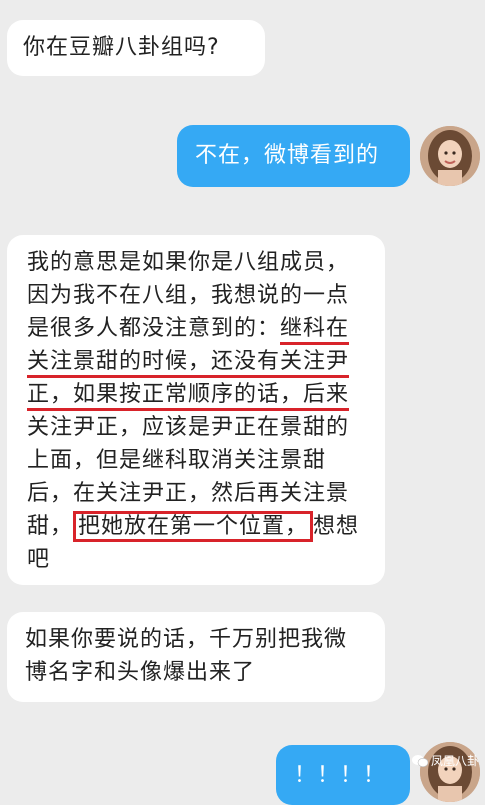 This screenshot has height=805, width=485. I want to click on message-bubble-incoming: 你在豆瓣八卦组吗?, so click(136, 48).